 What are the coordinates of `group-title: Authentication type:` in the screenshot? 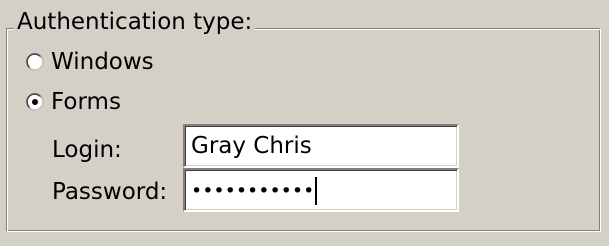 It's located at (135, 22).